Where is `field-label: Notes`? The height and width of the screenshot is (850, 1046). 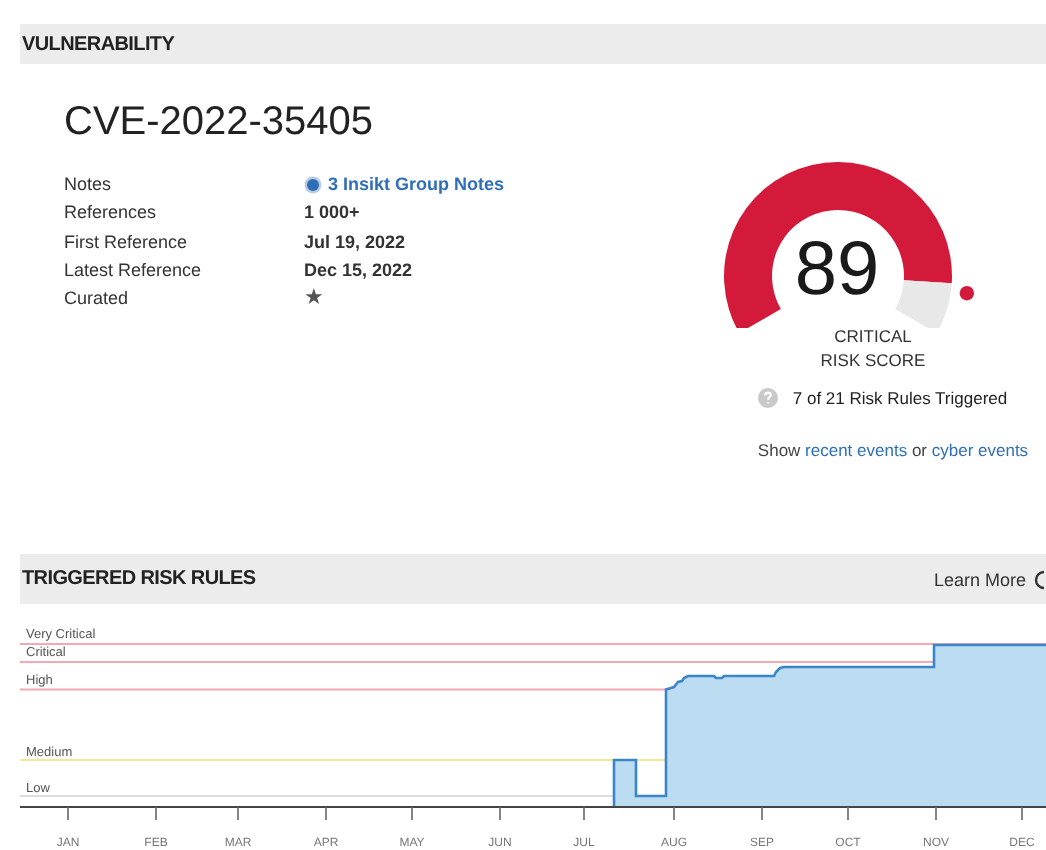
field-label: Notes is located at coordinates (89, 185).